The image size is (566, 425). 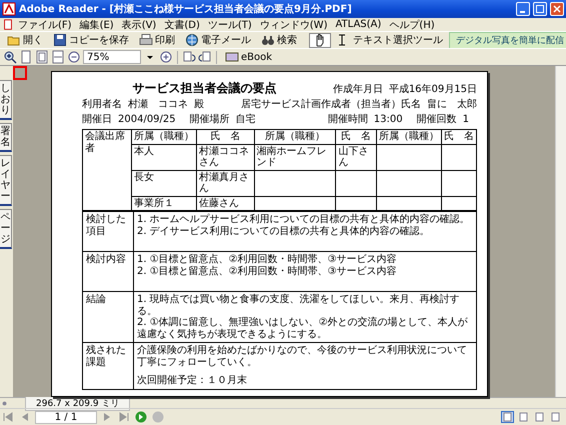 I want to click on section-label: 検討した項目, so click(x=108, y=232).